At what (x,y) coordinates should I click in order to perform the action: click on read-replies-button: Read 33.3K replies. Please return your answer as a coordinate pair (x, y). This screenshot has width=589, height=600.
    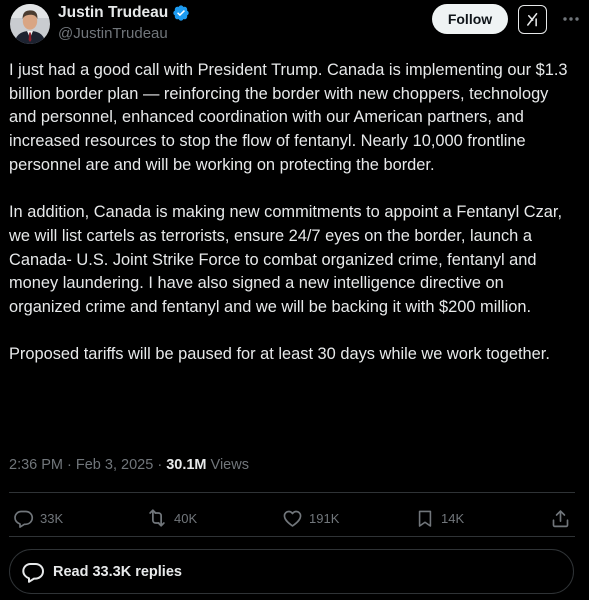
    Looking at the image, I should click on (291, 571).